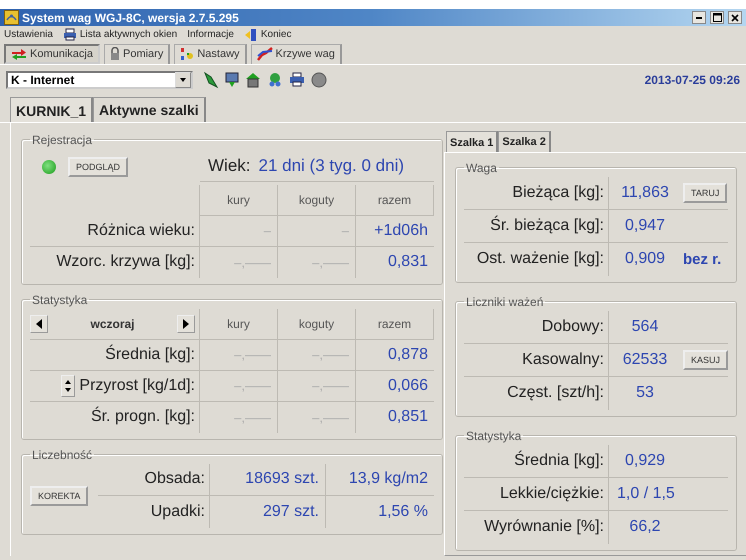 The width and height of the screenshot is (746, 560). Describe the element at coordinates (504, 301) in the screenshot. I see `group-title: Liczniki ważeń` at that location.